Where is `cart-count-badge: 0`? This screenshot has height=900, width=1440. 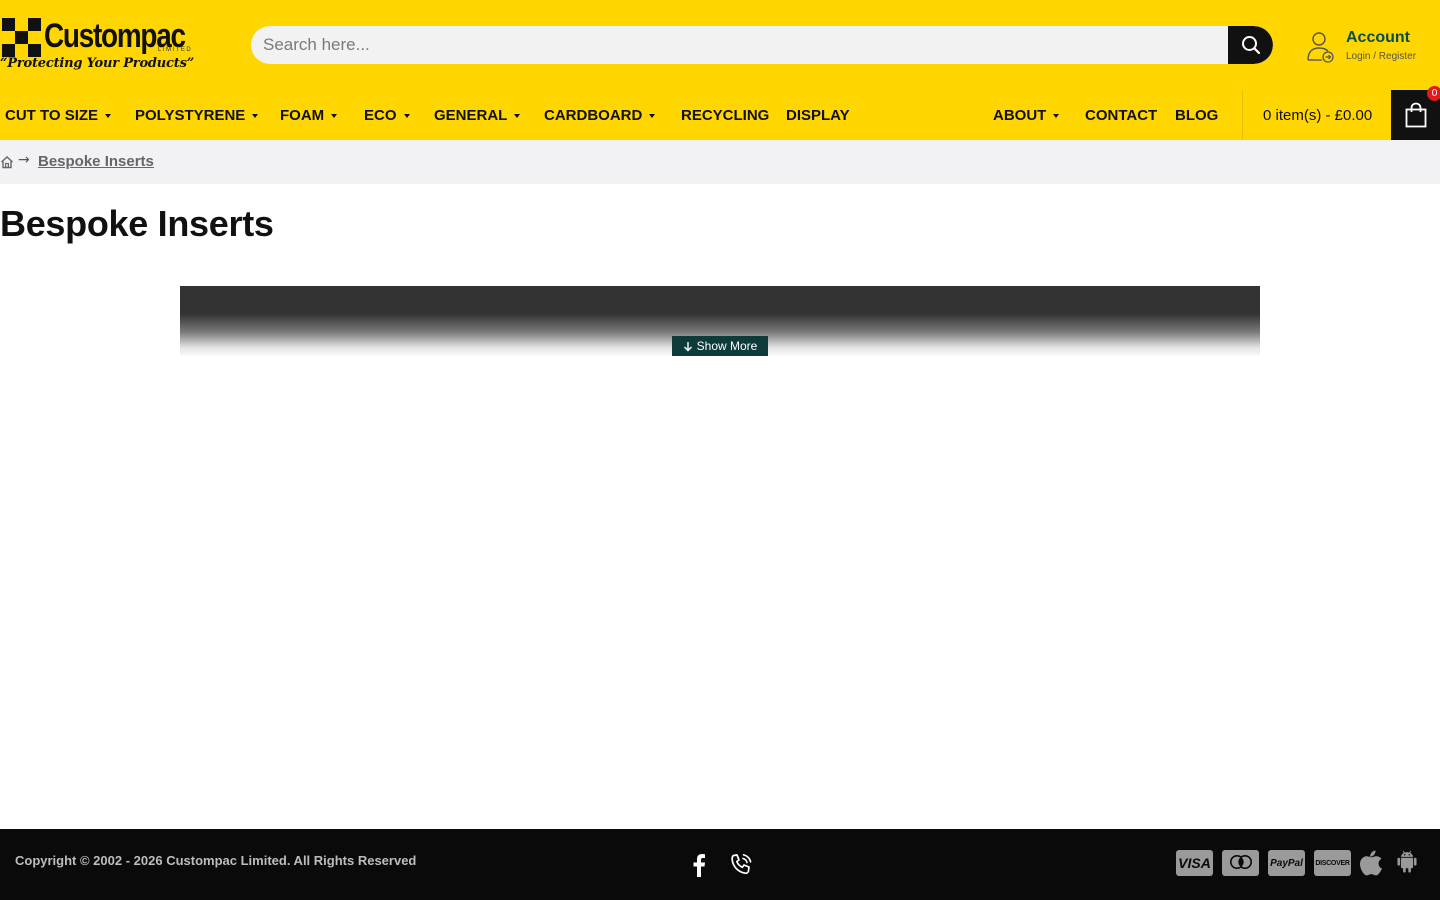
cart-count-badge: 0 is located at coordinates (1433, 93).